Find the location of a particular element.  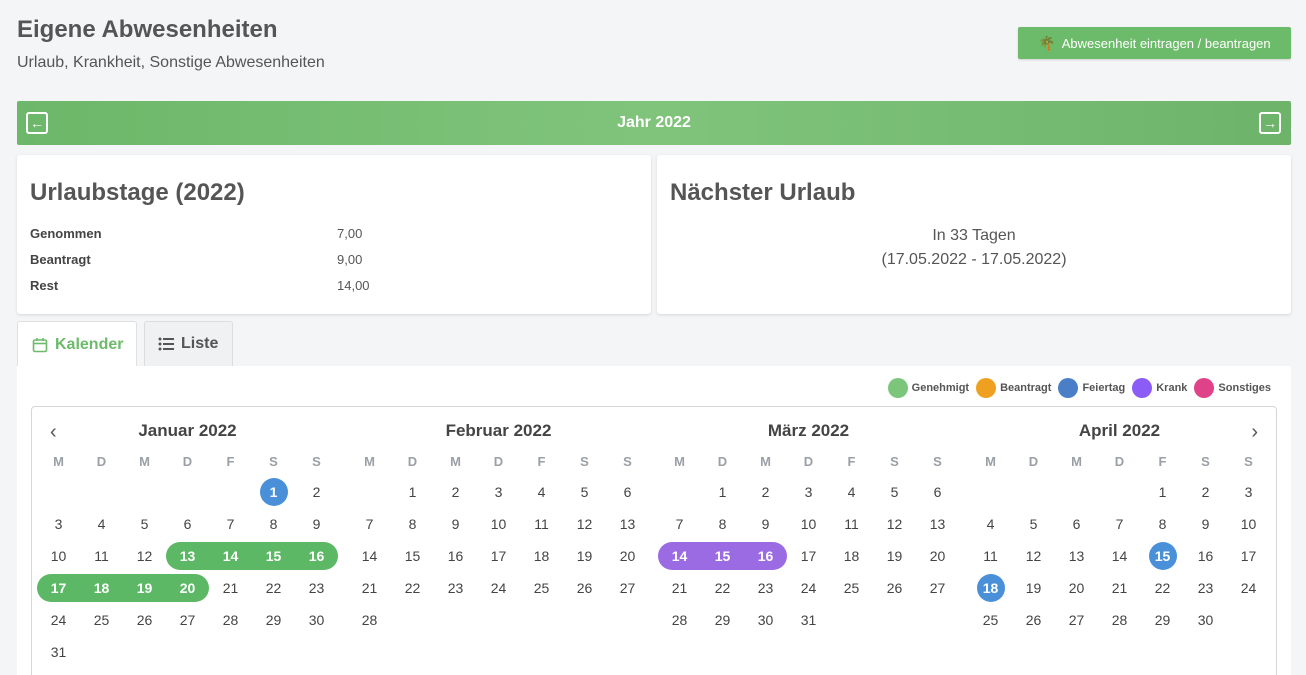

tab-list: Liste is located at coordinates (188, 344).